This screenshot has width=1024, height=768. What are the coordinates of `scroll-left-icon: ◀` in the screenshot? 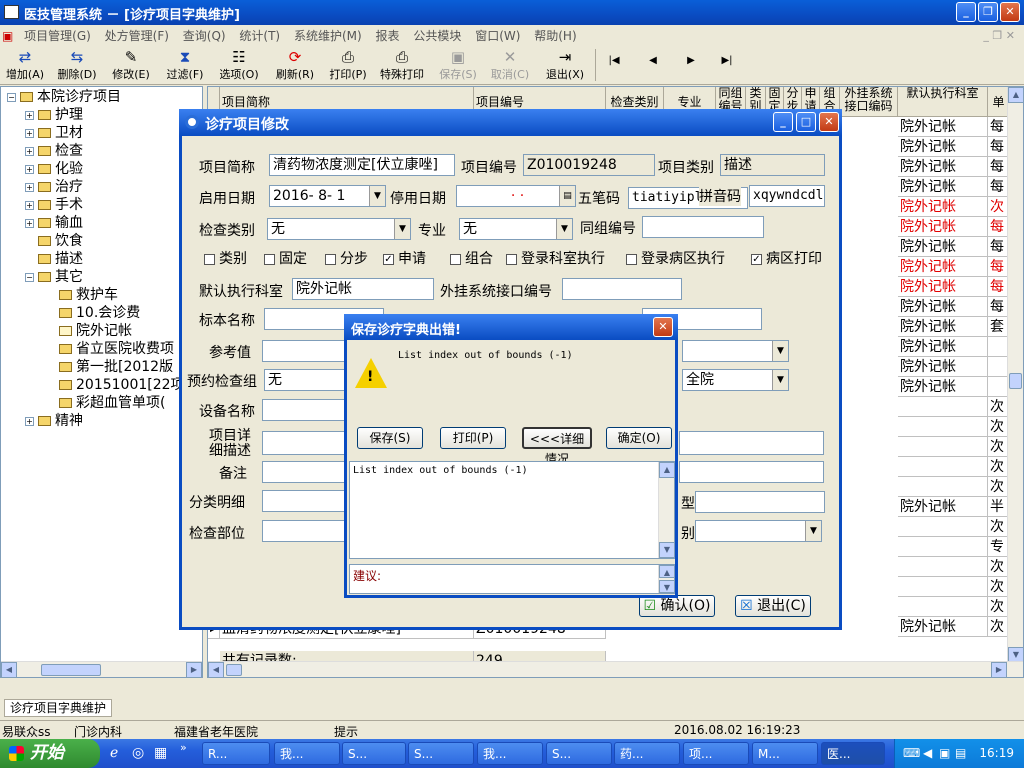 It's located at (9, 669).